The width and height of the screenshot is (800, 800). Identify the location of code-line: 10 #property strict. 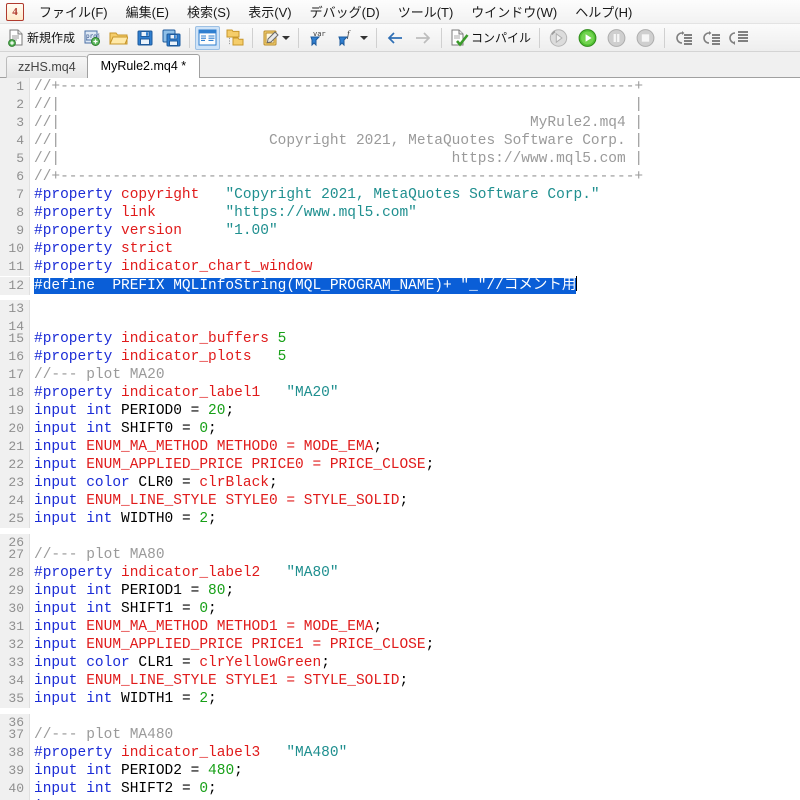
(400, 249).